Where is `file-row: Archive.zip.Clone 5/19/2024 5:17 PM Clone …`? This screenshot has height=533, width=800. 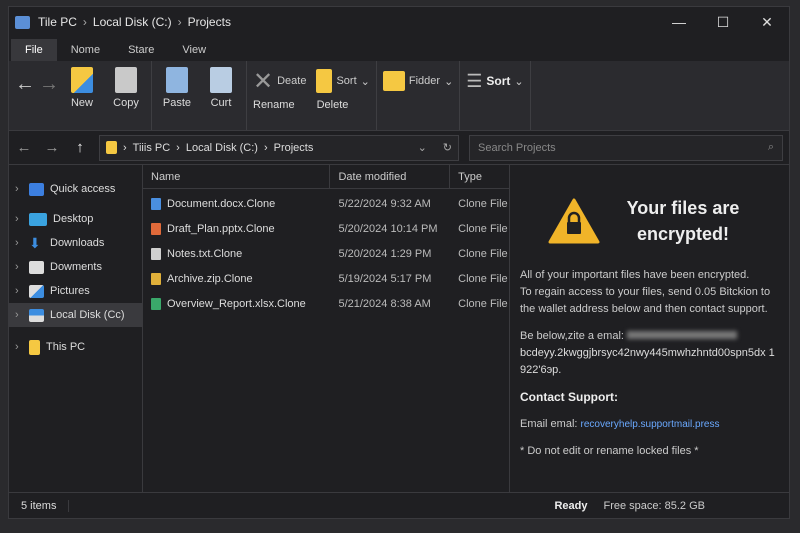
file-row: Archive.zip.Clone 5/19/2024 5:17 PM Clone … is located at coordinates (326, 278).